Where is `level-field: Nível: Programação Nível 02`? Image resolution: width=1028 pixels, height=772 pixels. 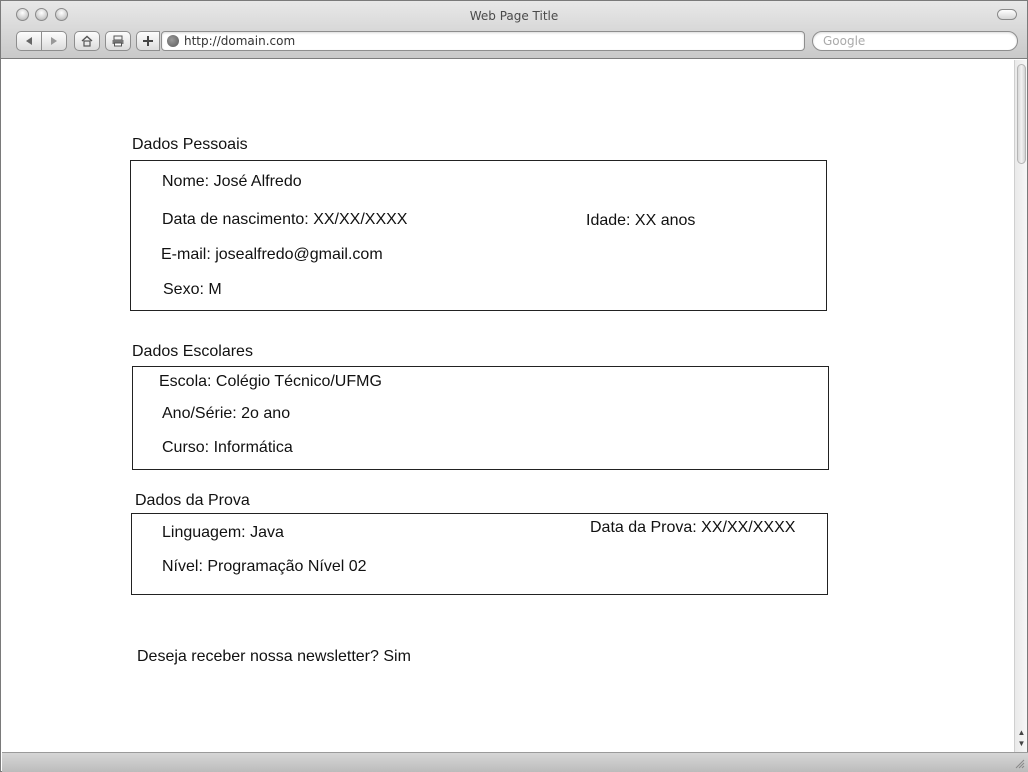 level-field: Nível: Programação Nível 02 is located at coordinates (264, 566).